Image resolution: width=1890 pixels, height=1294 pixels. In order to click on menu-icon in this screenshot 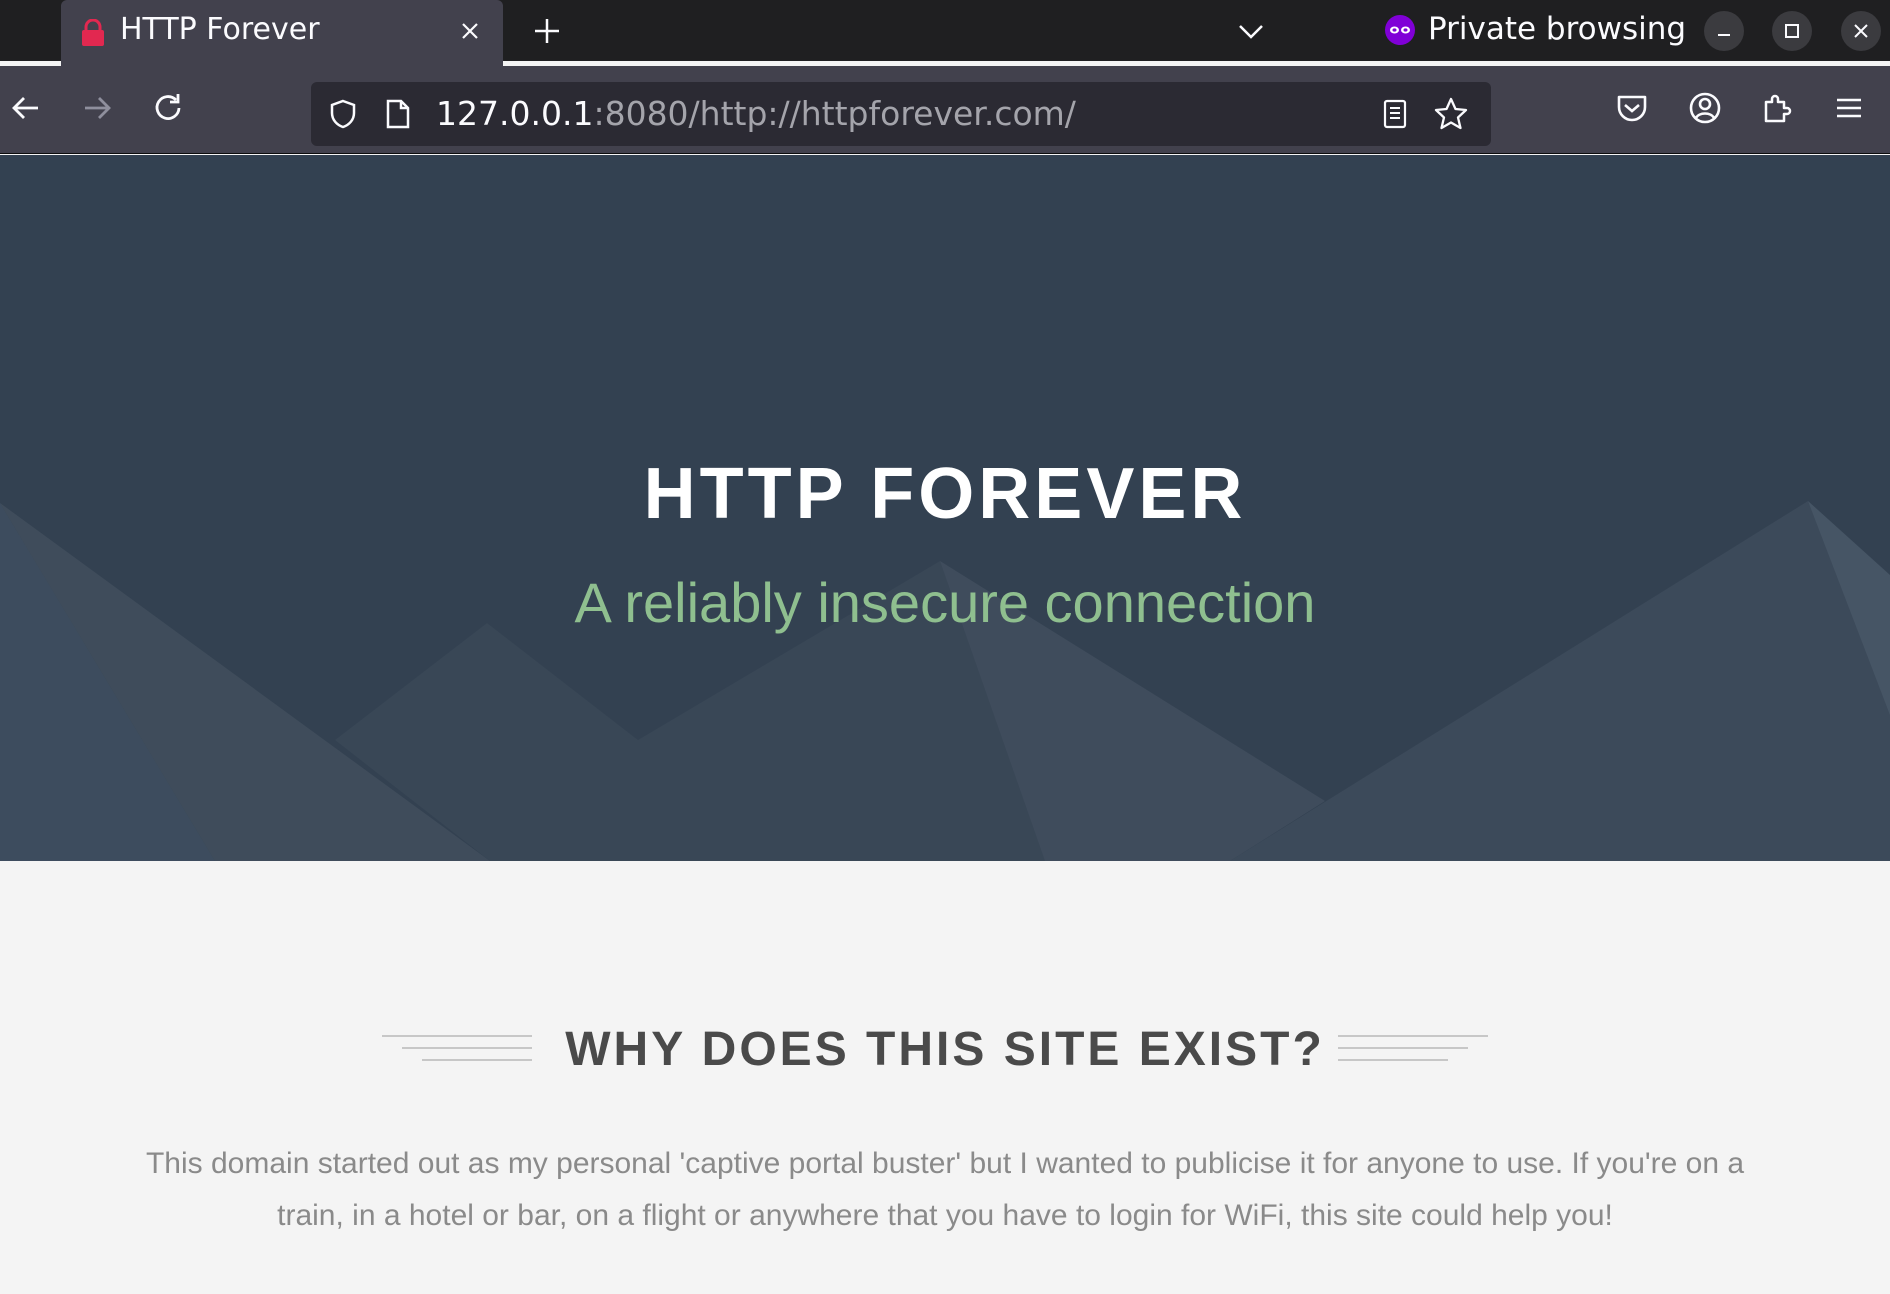, I will do `click(1849, 108)`.